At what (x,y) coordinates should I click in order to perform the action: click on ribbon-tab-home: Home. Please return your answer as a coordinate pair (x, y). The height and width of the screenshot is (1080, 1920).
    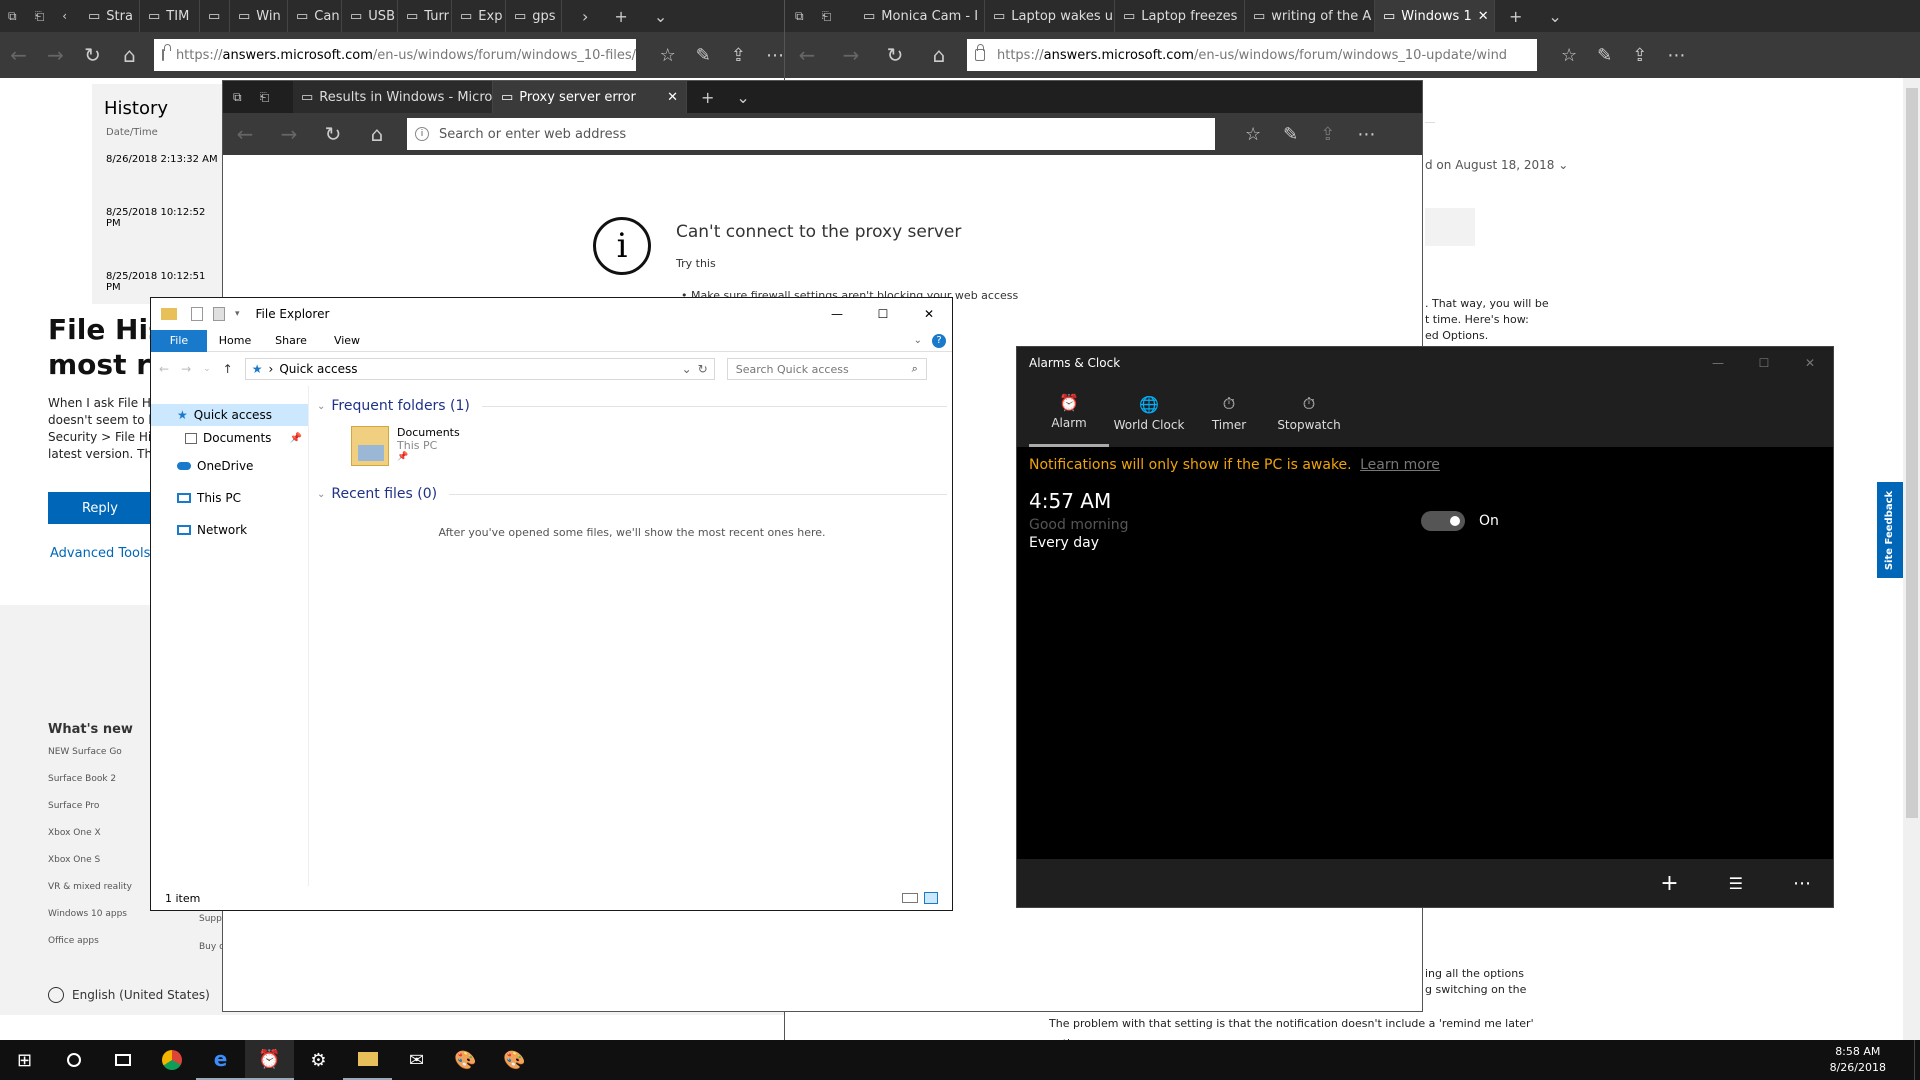
    Looking at the image, I should click on (235, 340).